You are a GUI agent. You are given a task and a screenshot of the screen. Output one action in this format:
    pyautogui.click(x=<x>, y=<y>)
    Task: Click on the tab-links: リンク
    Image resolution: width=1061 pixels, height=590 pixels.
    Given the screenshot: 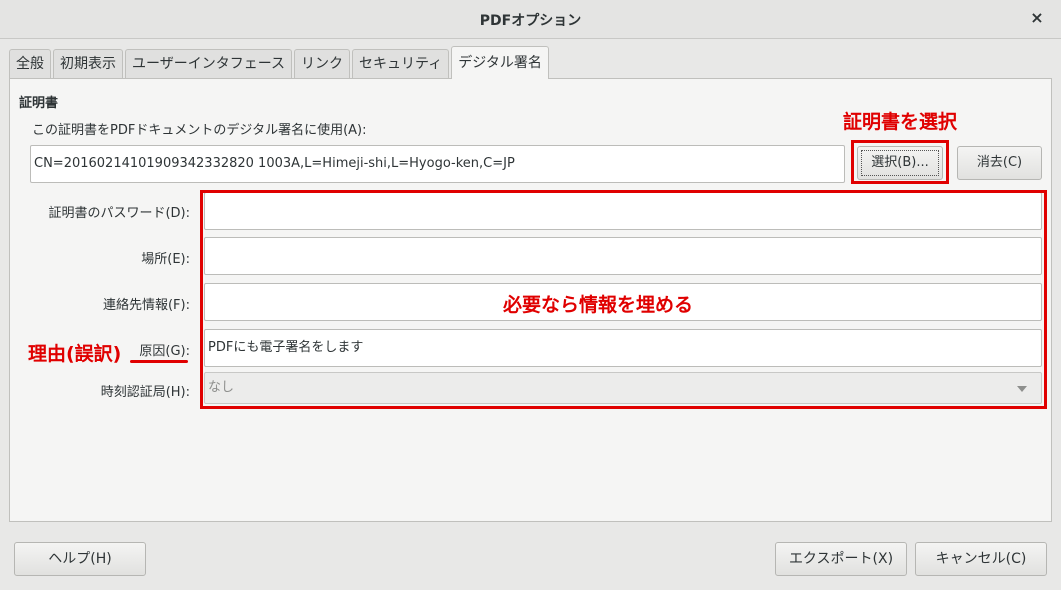 What is the action you would take?
    pyautogui.click(x=322, y=64)
    